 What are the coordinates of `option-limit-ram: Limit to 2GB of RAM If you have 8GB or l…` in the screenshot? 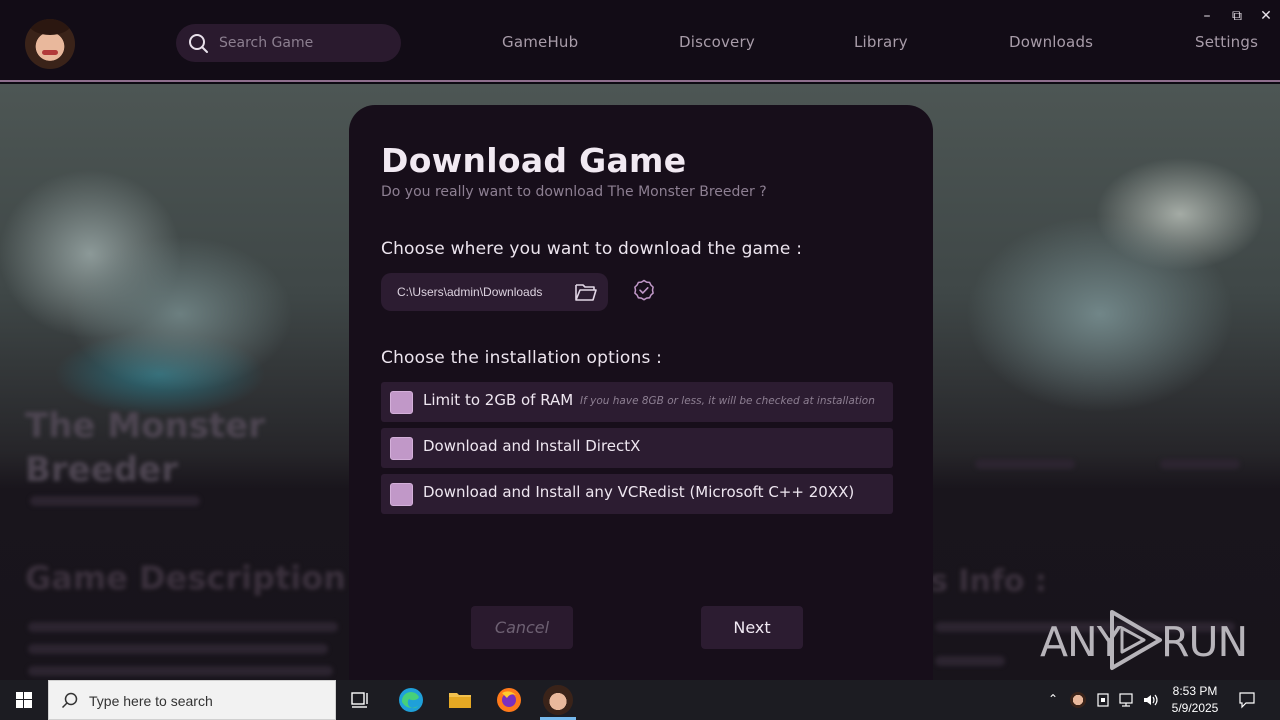 It's located at (637, 402).